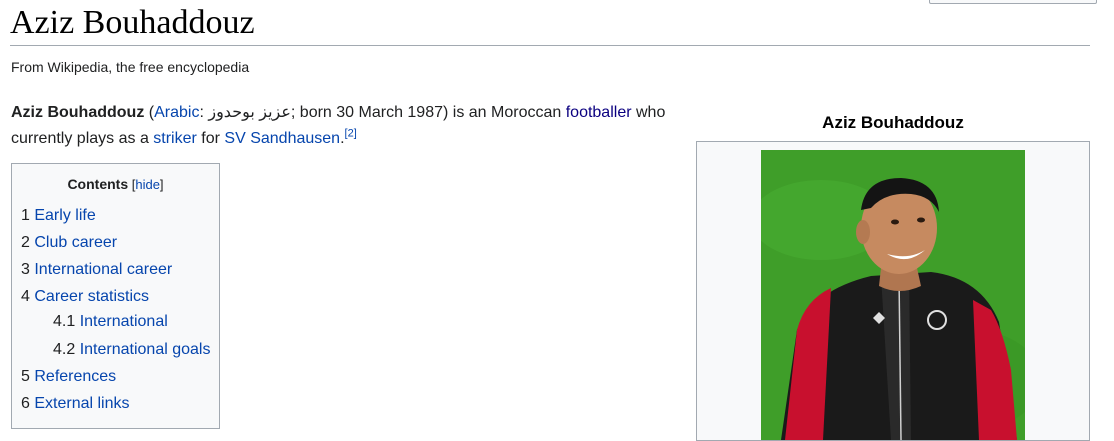  Describe the element at coordinates (64, 321) in the screenshot. I see `toc-number: 4.1` at that location.